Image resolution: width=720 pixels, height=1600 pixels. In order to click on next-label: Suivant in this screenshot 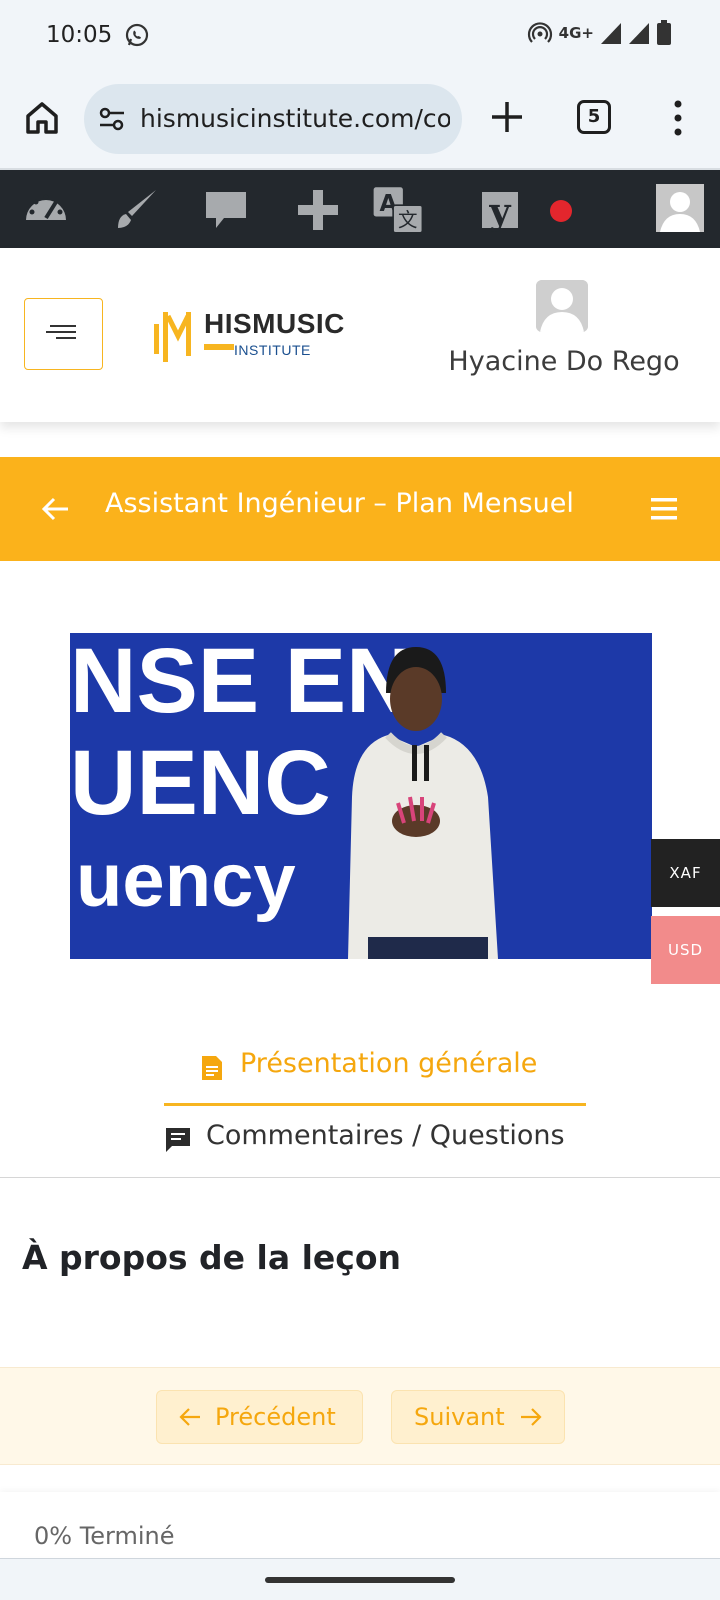, I will do `click(459, 1417)`.